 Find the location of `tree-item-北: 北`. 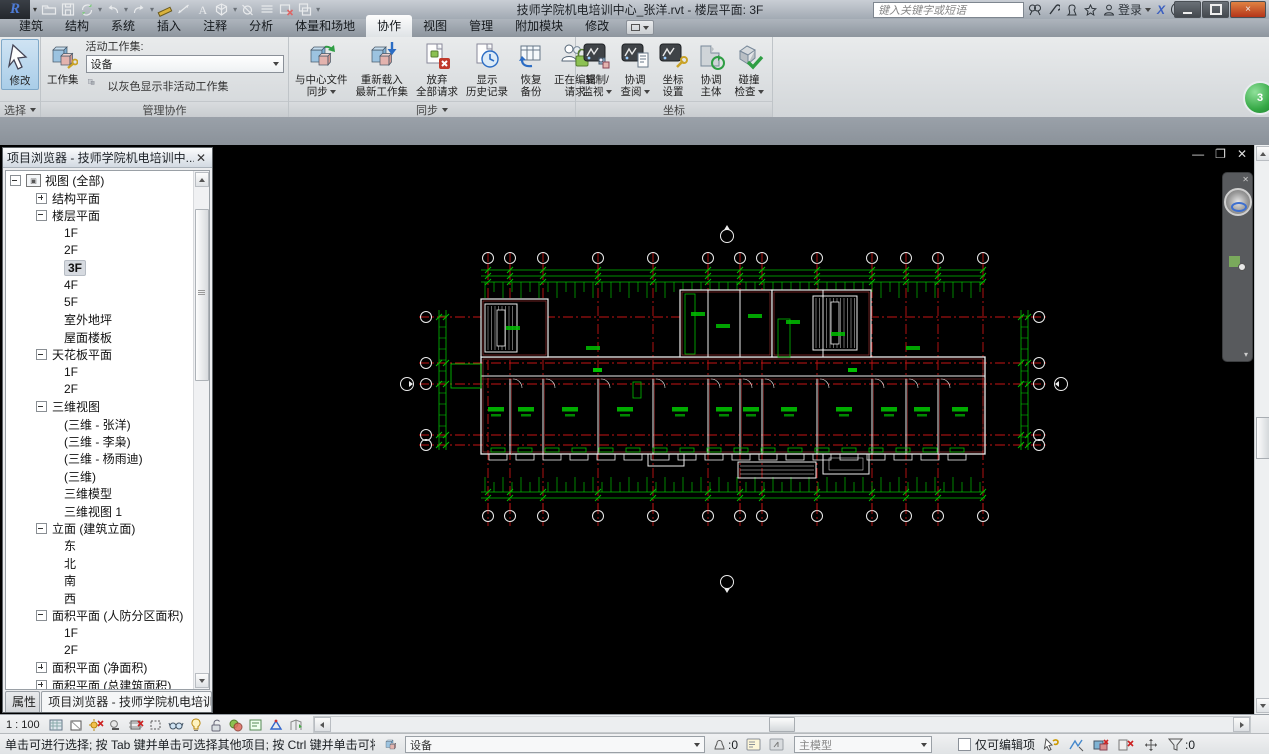

tree-item-北: 北 is located at coordinates (100, 563).